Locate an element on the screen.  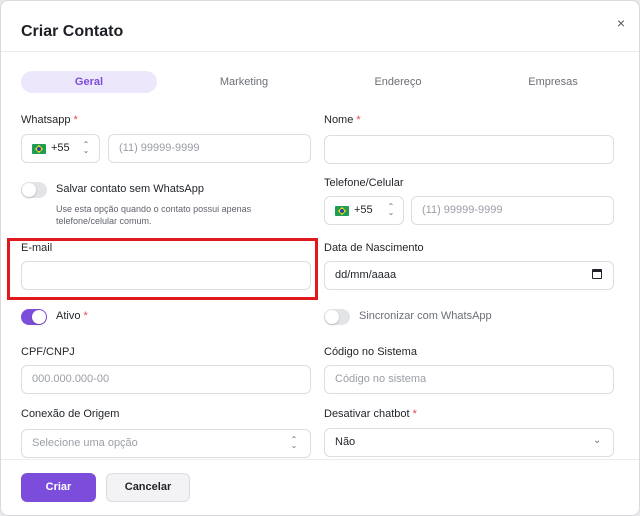
footer-divider is located at coordinates (320, 459).